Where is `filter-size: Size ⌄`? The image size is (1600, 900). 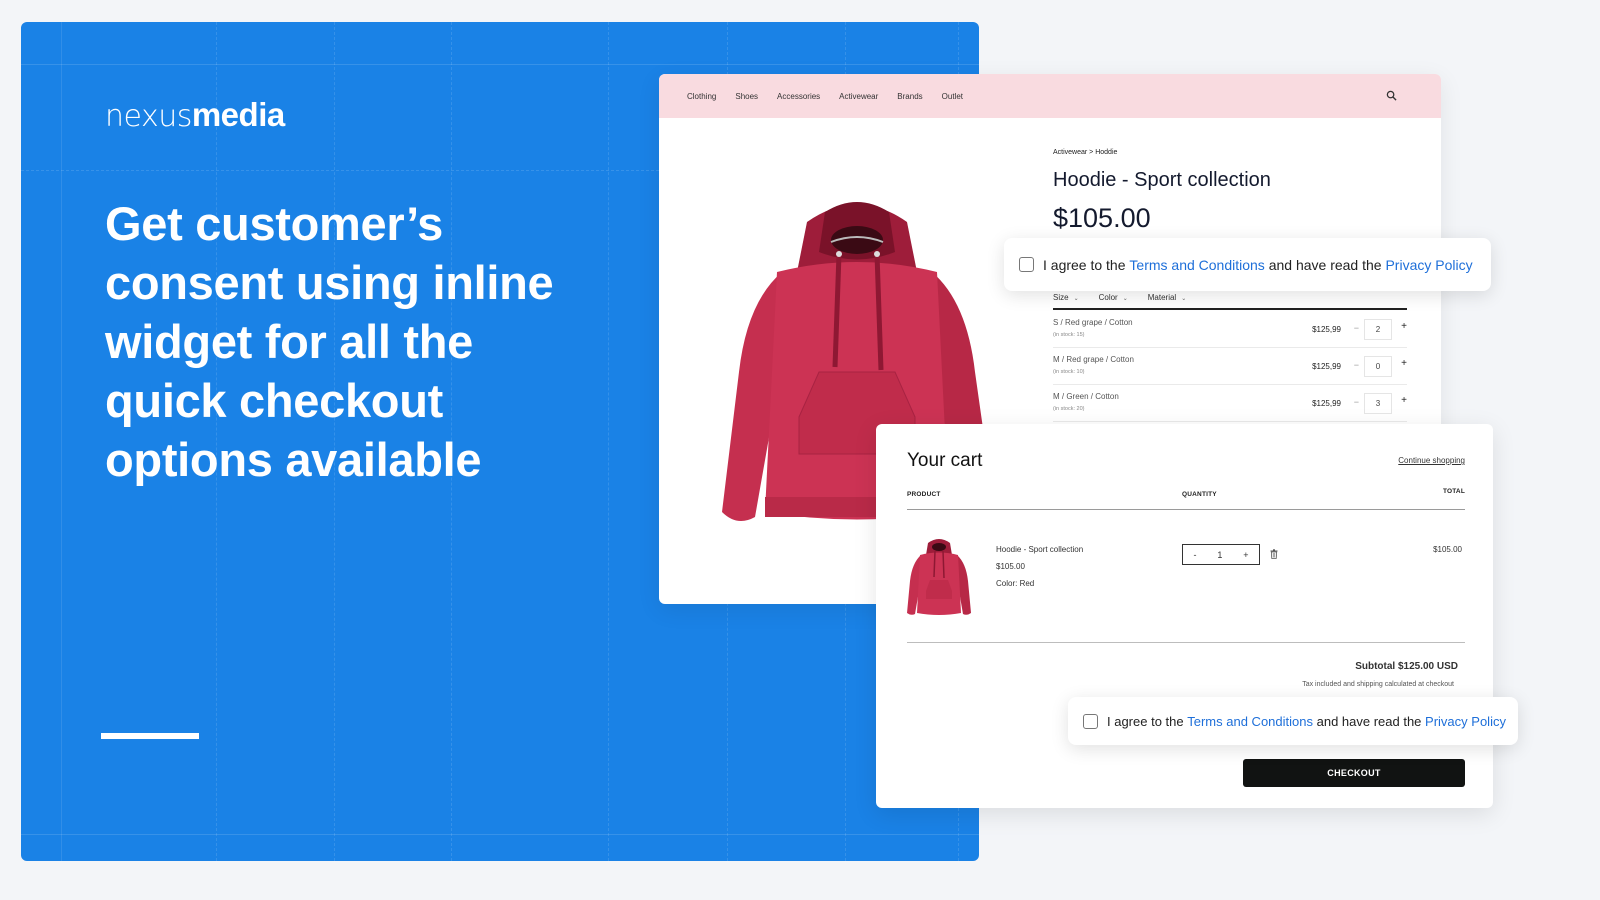 filter-size: Size ⌄ is located at coordinates (1066, 297).